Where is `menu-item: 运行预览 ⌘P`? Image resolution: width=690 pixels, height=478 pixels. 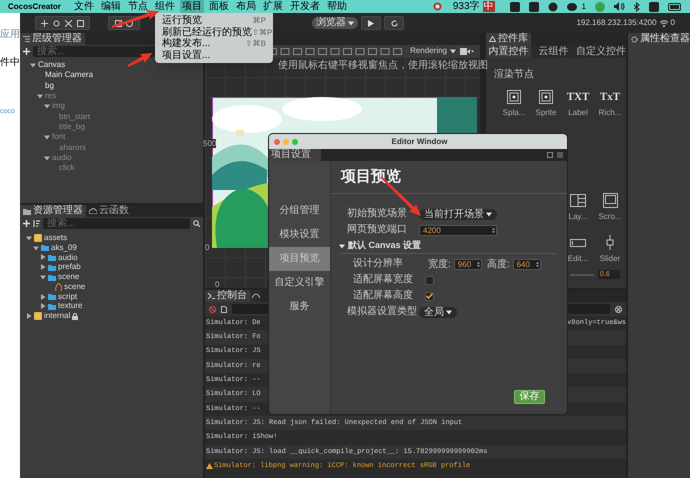 menu-item: 运行预览 ⌘P is located at coordinates (214, 20).